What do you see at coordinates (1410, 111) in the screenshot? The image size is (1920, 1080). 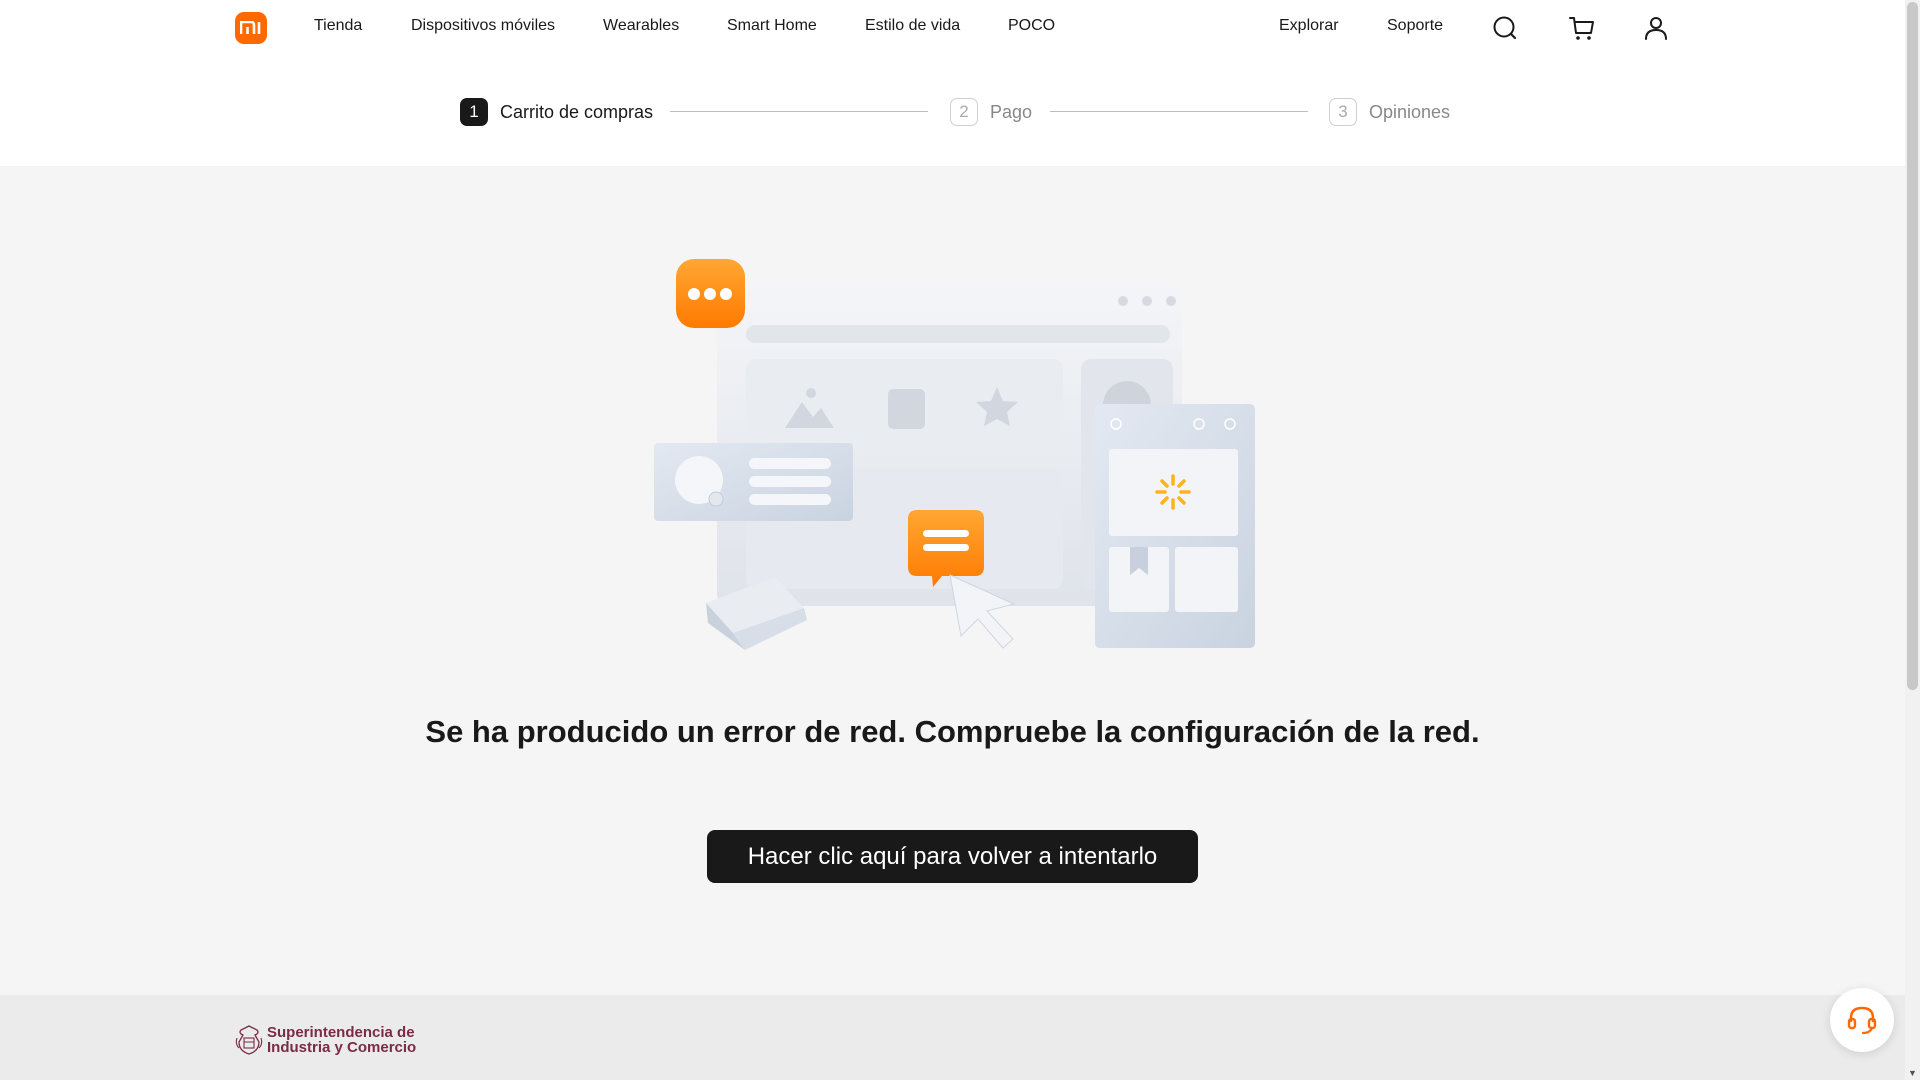 I see `step-label: Opiniones` at bounding box center [1410, 111].